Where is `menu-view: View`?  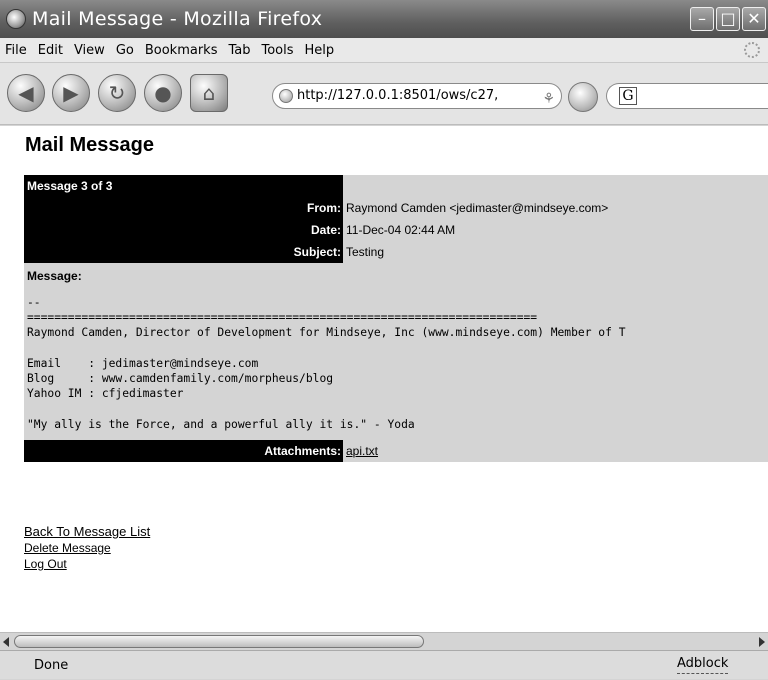 menu-view: View is located at coordinates (89, 50).